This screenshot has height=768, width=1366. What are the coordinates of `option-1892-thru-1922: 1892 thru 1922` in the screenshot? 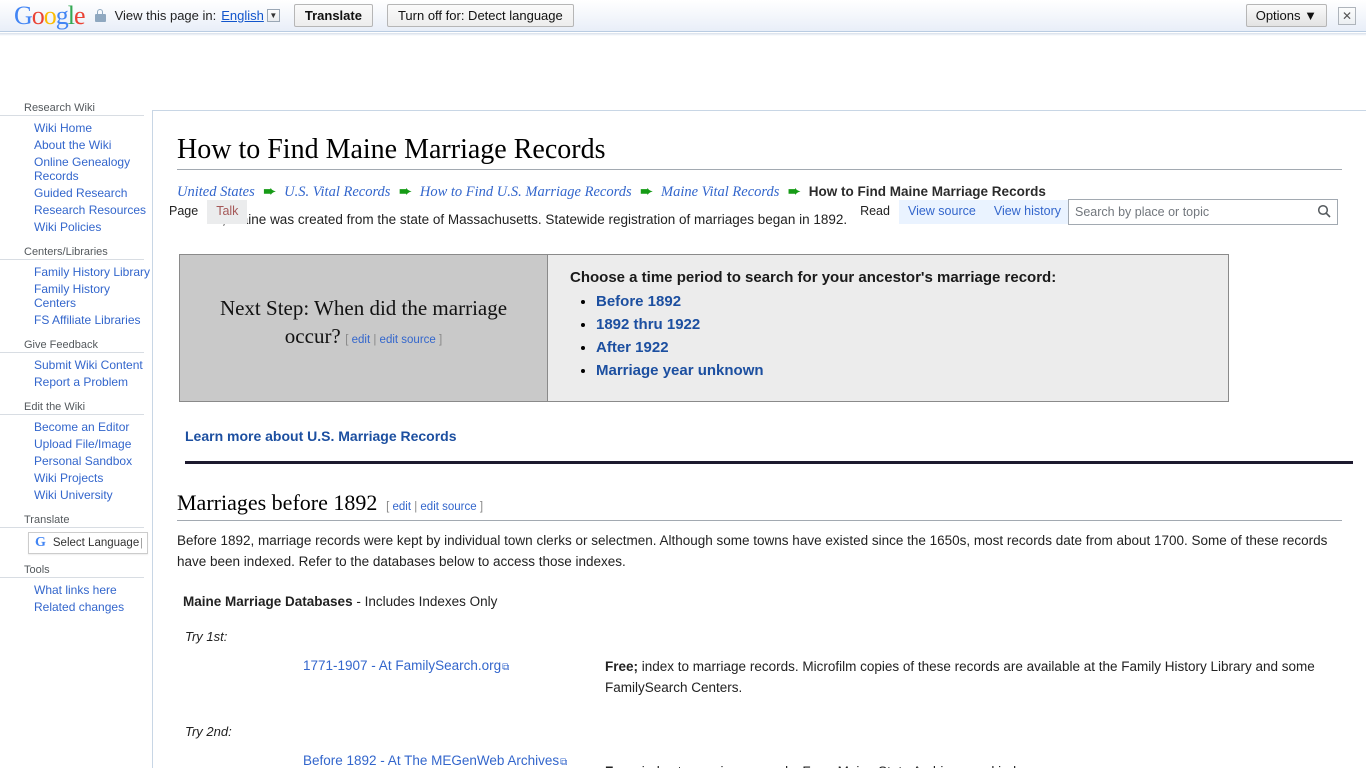 It's located at (648, 324).